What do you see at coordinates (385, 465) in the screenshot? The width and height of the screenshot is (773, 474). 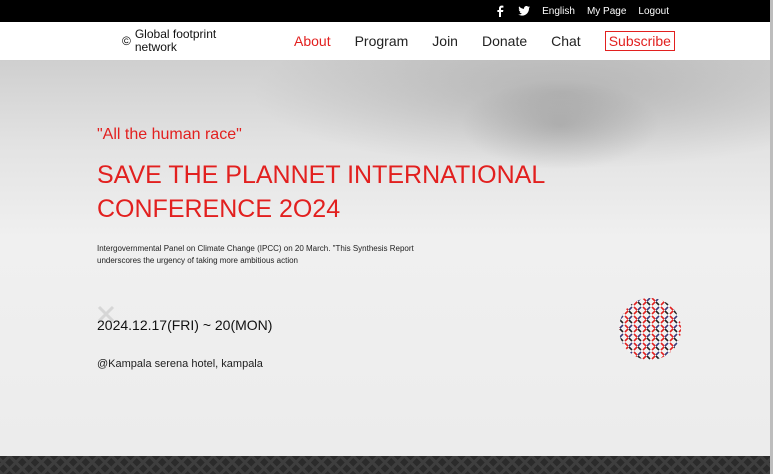 I see `footer-pattern-strip` at bounding box center [385, 465].